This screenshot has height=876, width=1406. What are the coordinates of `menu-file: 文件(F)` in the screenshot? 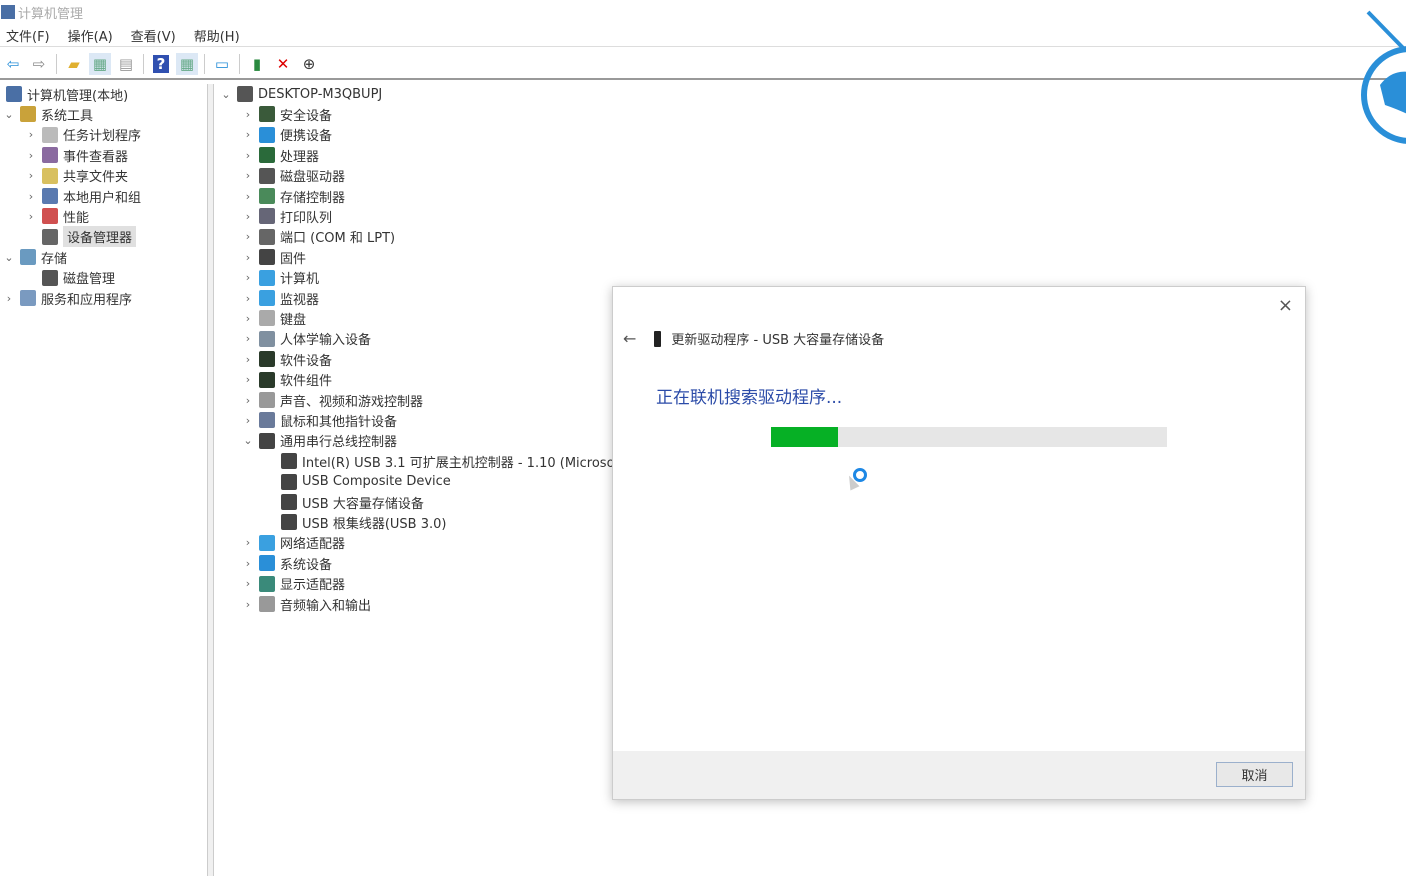 It's located at (28, 35).